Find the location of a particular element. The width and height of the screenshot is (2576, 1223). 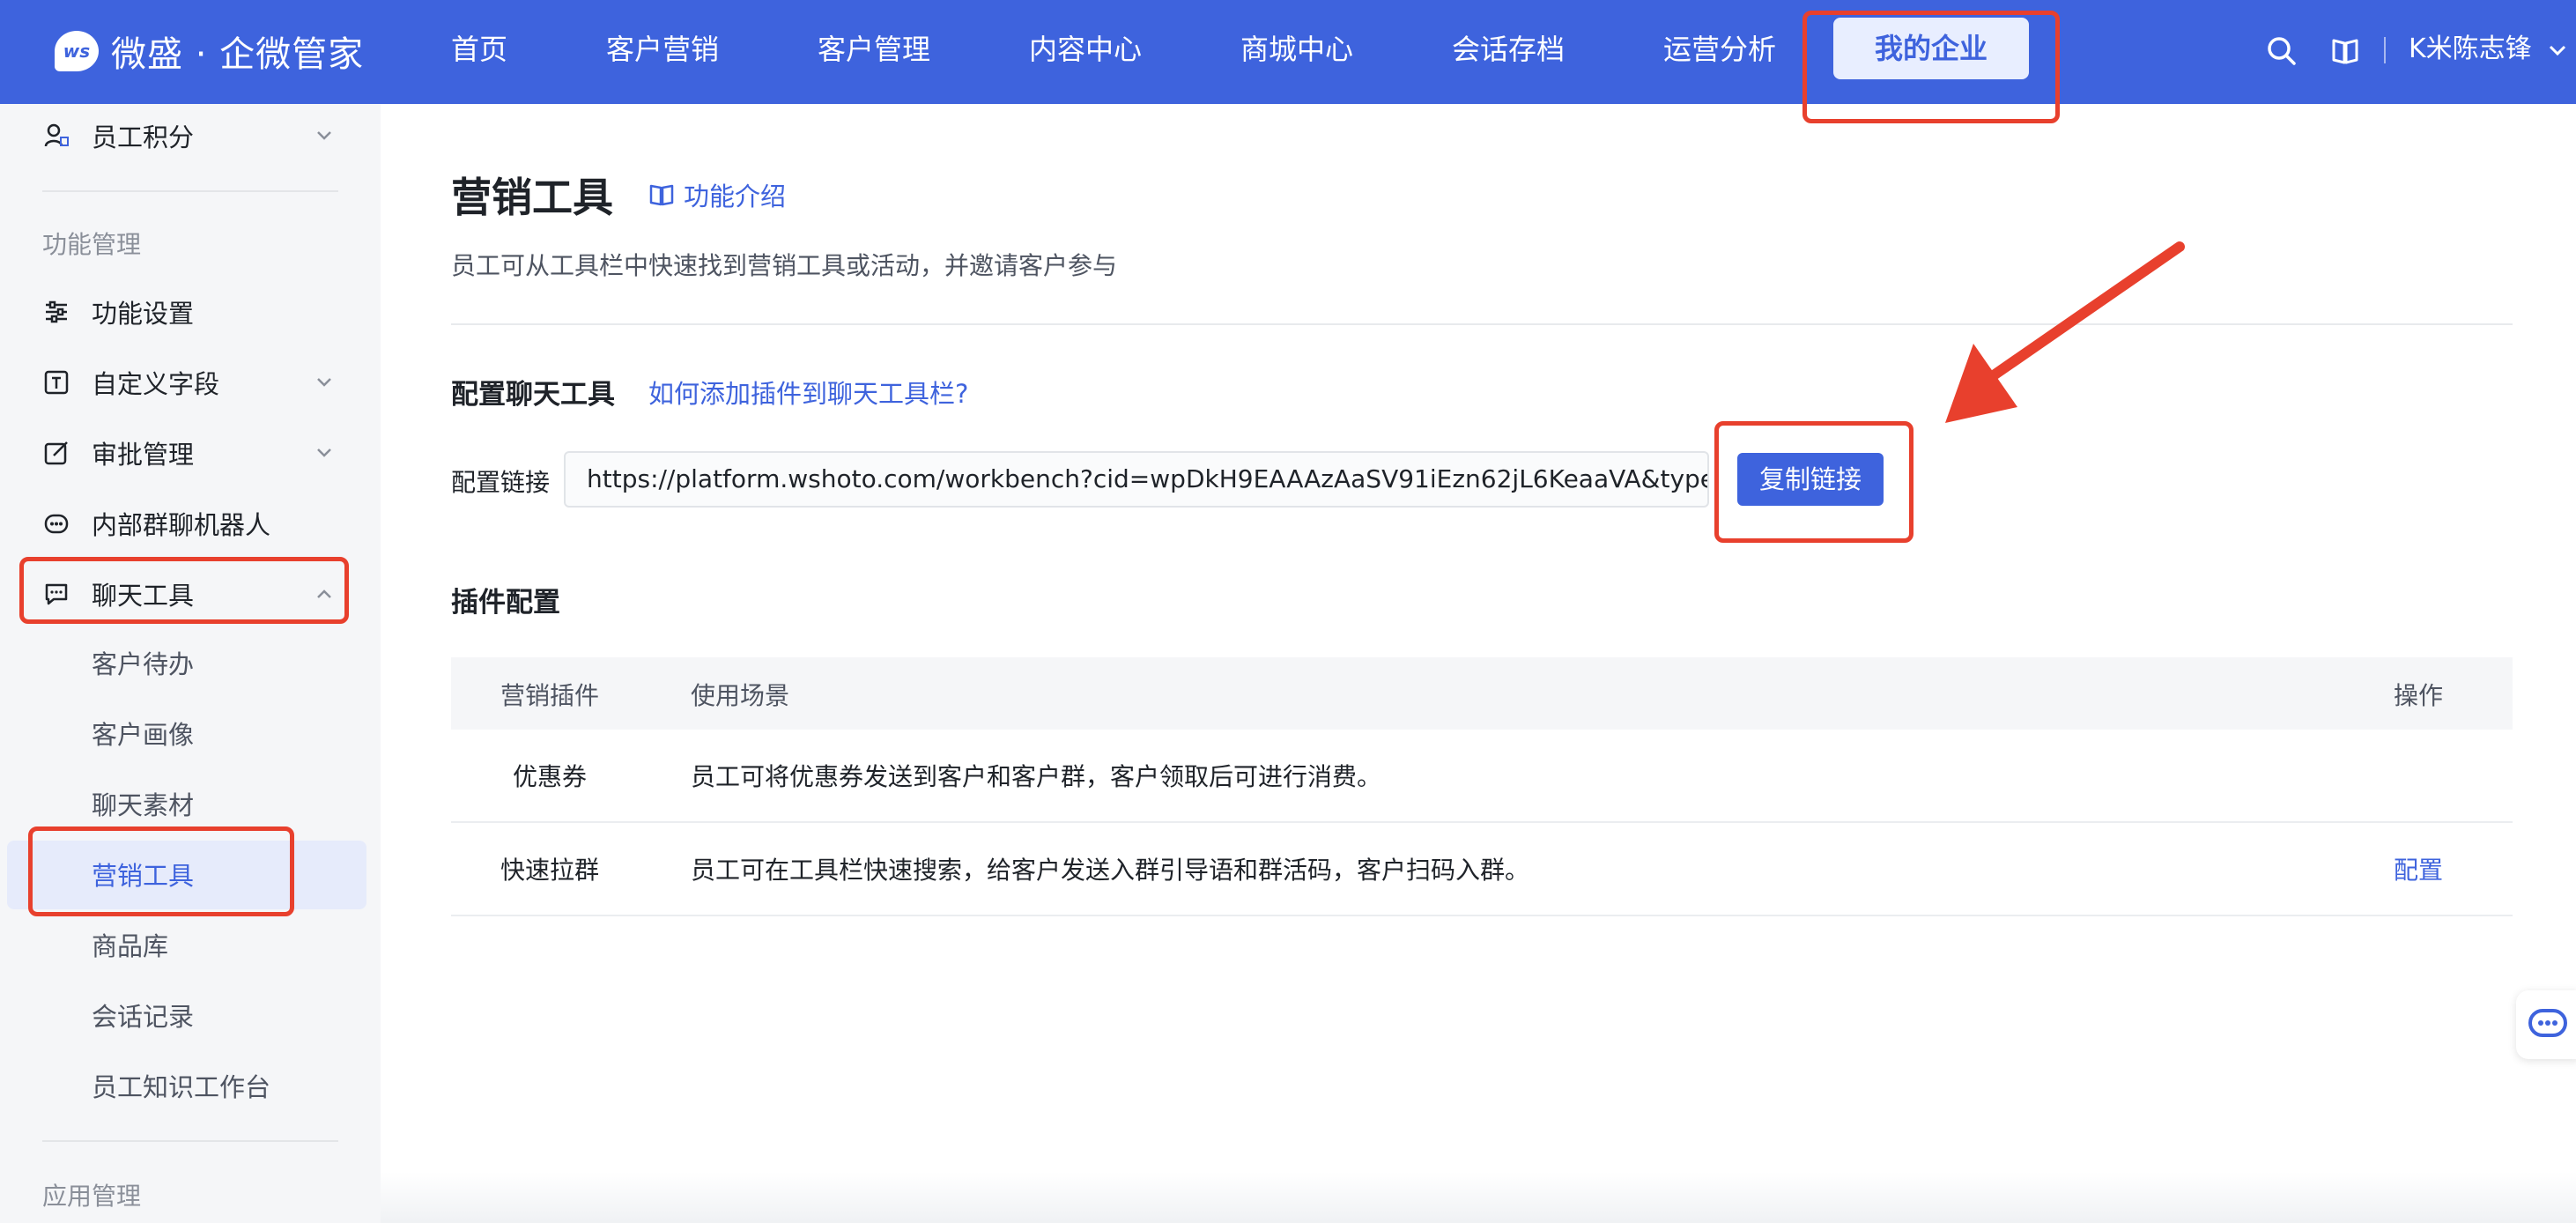

robot-icon is located at coordinates (56, 523).